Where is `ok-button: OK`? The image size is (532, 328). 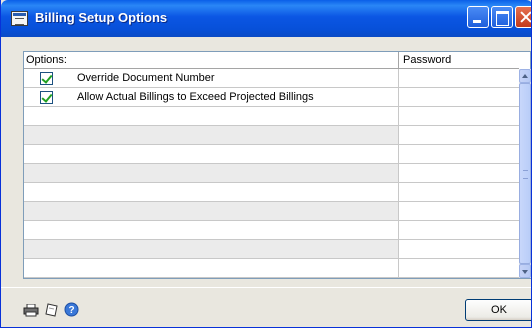 ok-button: OK is located at coordinates (498, 310).